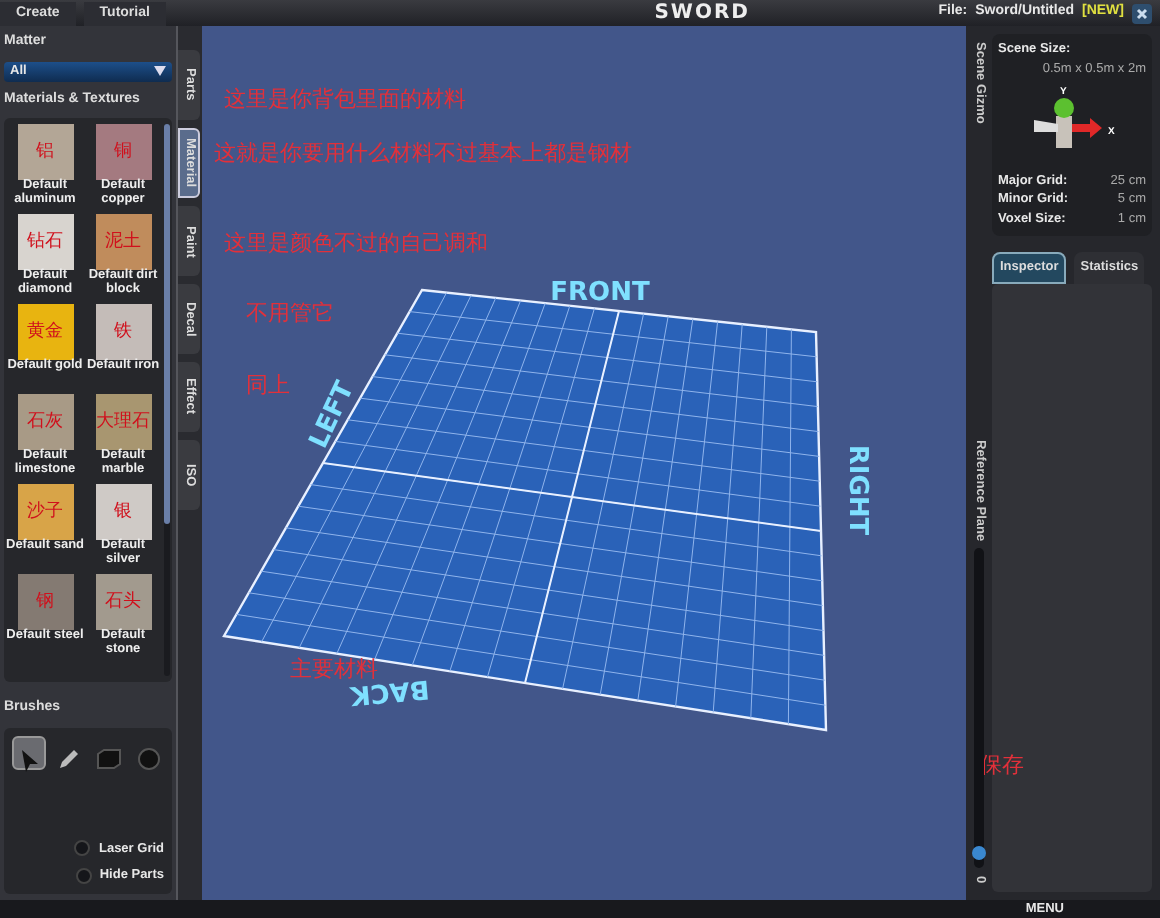 Image resolution: width=1160 pixels, height=918 pixels. What do you see at coordinates (45, 152) in the screenshot?
I see `material-swatch: 铝` at bounding box center [45, 152].